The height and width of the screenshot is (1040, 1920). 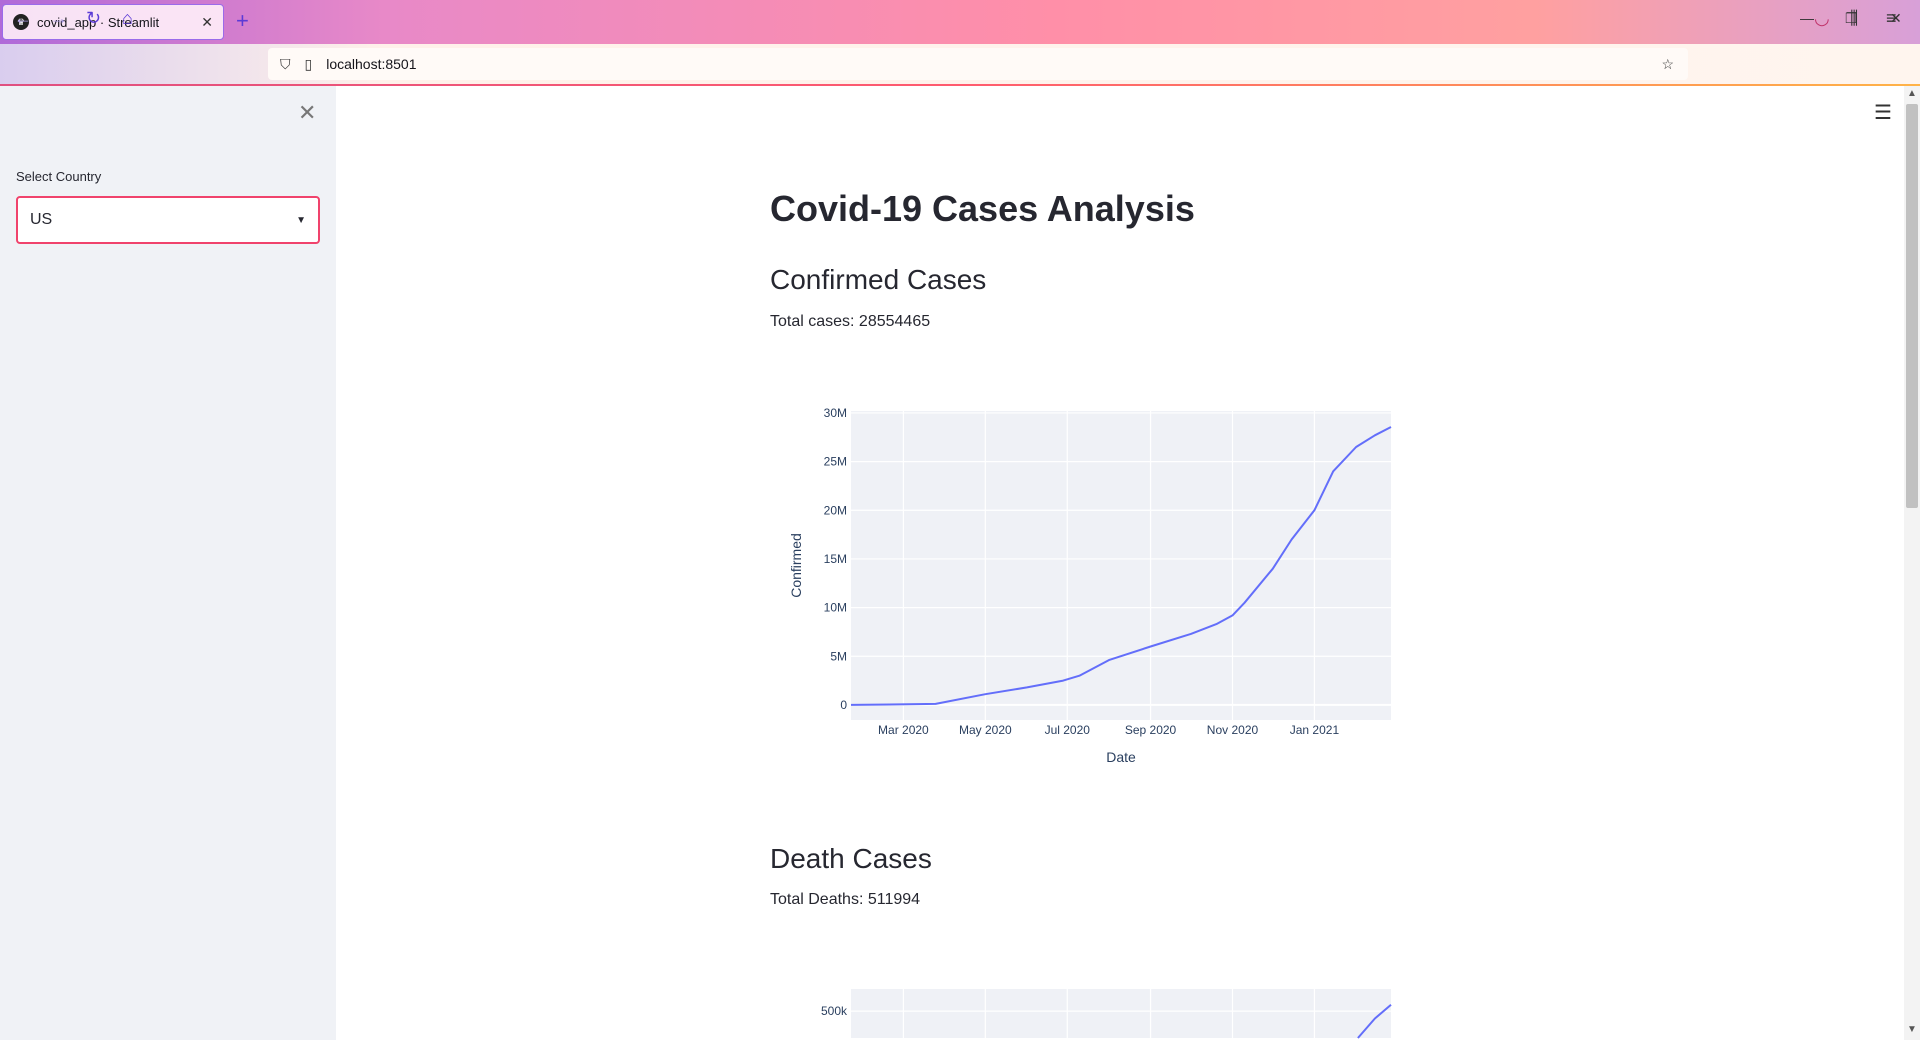 What do you see at coordinates (1912, 306) in the screenshot?
I see `scrollbar-thumb` at bounding box center [1912, 306].